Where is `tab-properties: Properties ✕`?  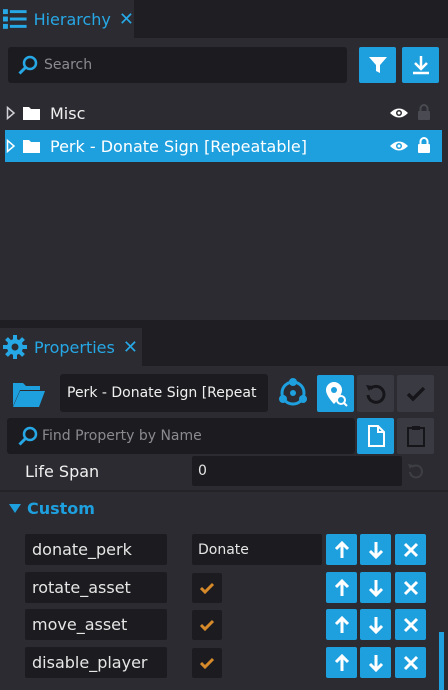 tab-properties: Properties ✕ is located at coordinates (71, 347).